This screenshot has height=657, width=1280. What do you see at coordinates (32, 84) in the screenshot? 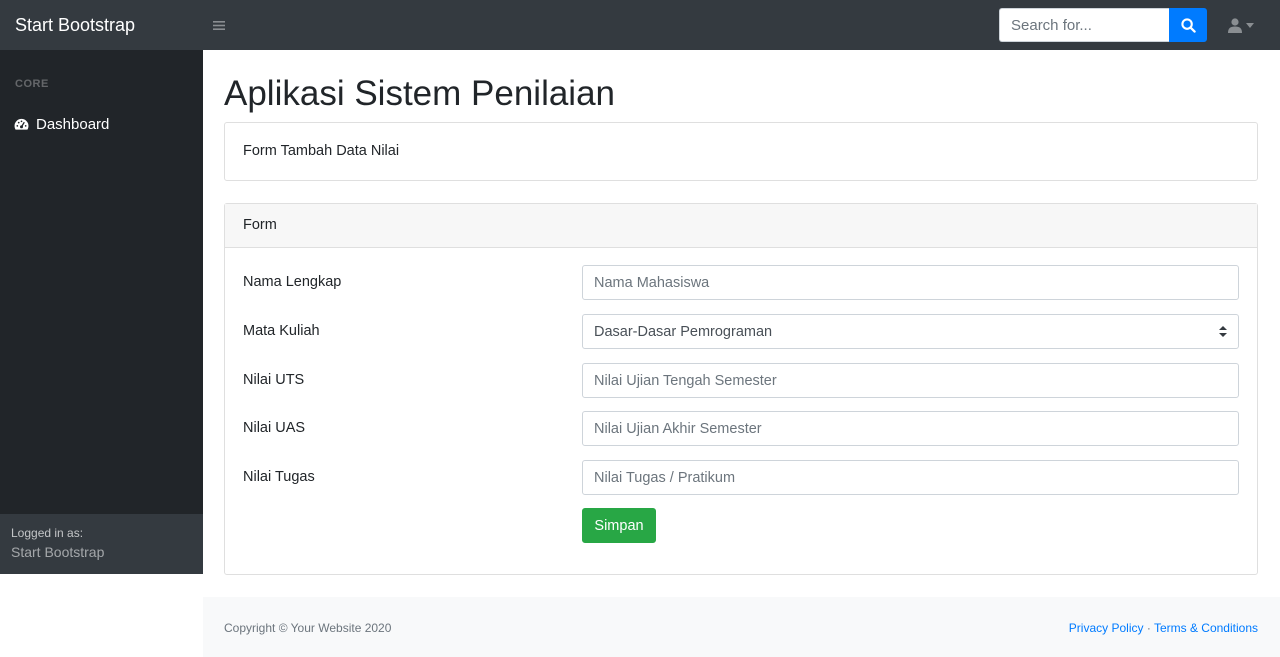
I see `sidebar-heading: CORE` at bounding box center [32, 84].